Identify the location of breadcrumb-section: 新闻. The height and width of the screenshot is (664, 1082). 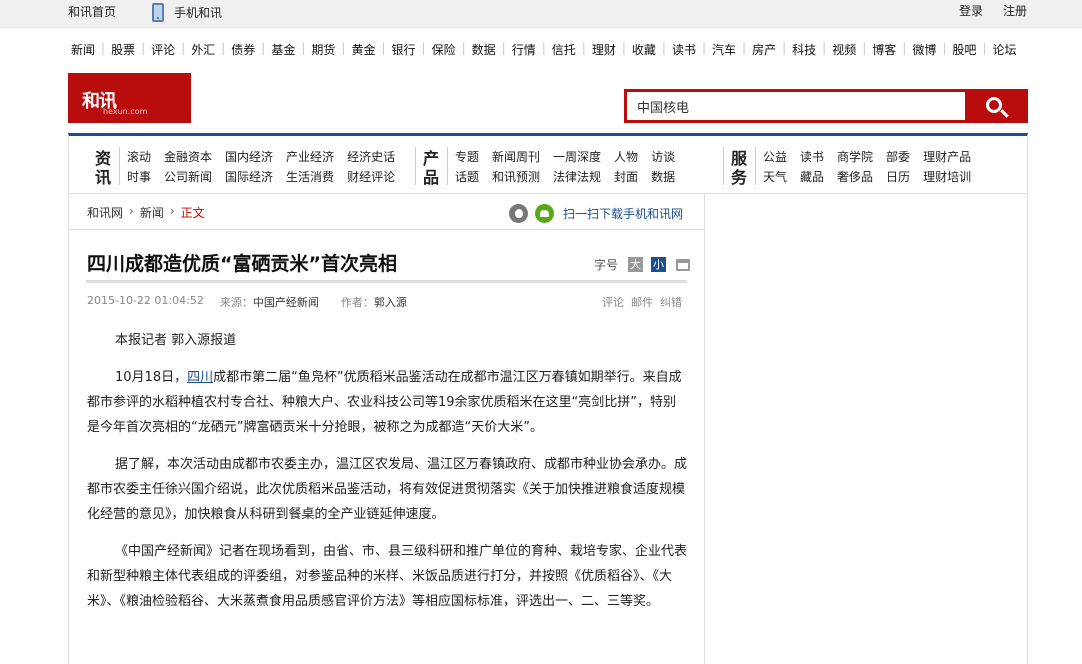
(152, 212).